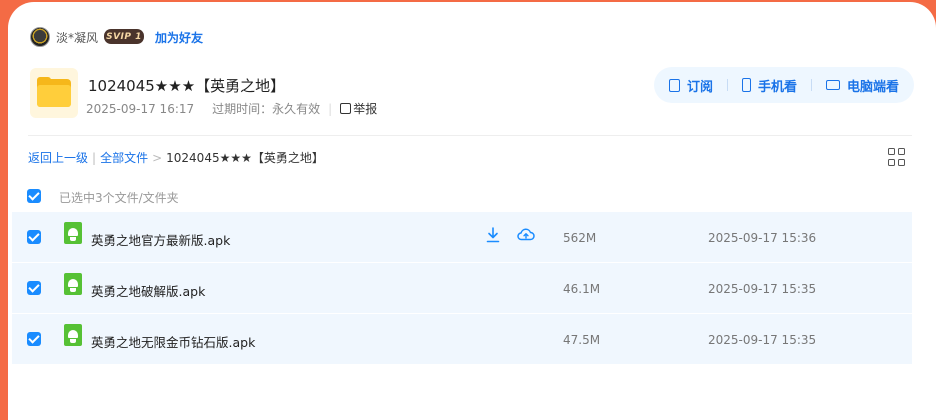 This screenshot has width=936, height=420. I want to click on mobile-view-label: 手机看, so click(777, 87).